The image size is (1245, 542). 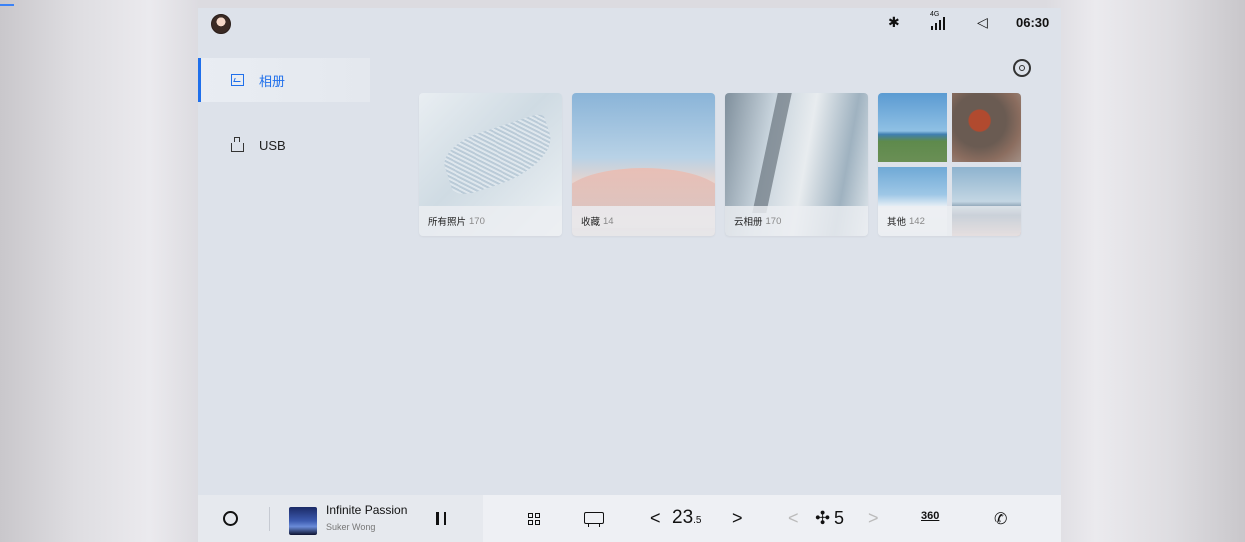 What do you see at coordinates (237, 80) in the screenshot?
I see `photo-album-icon` at bounding box center [237, 80].